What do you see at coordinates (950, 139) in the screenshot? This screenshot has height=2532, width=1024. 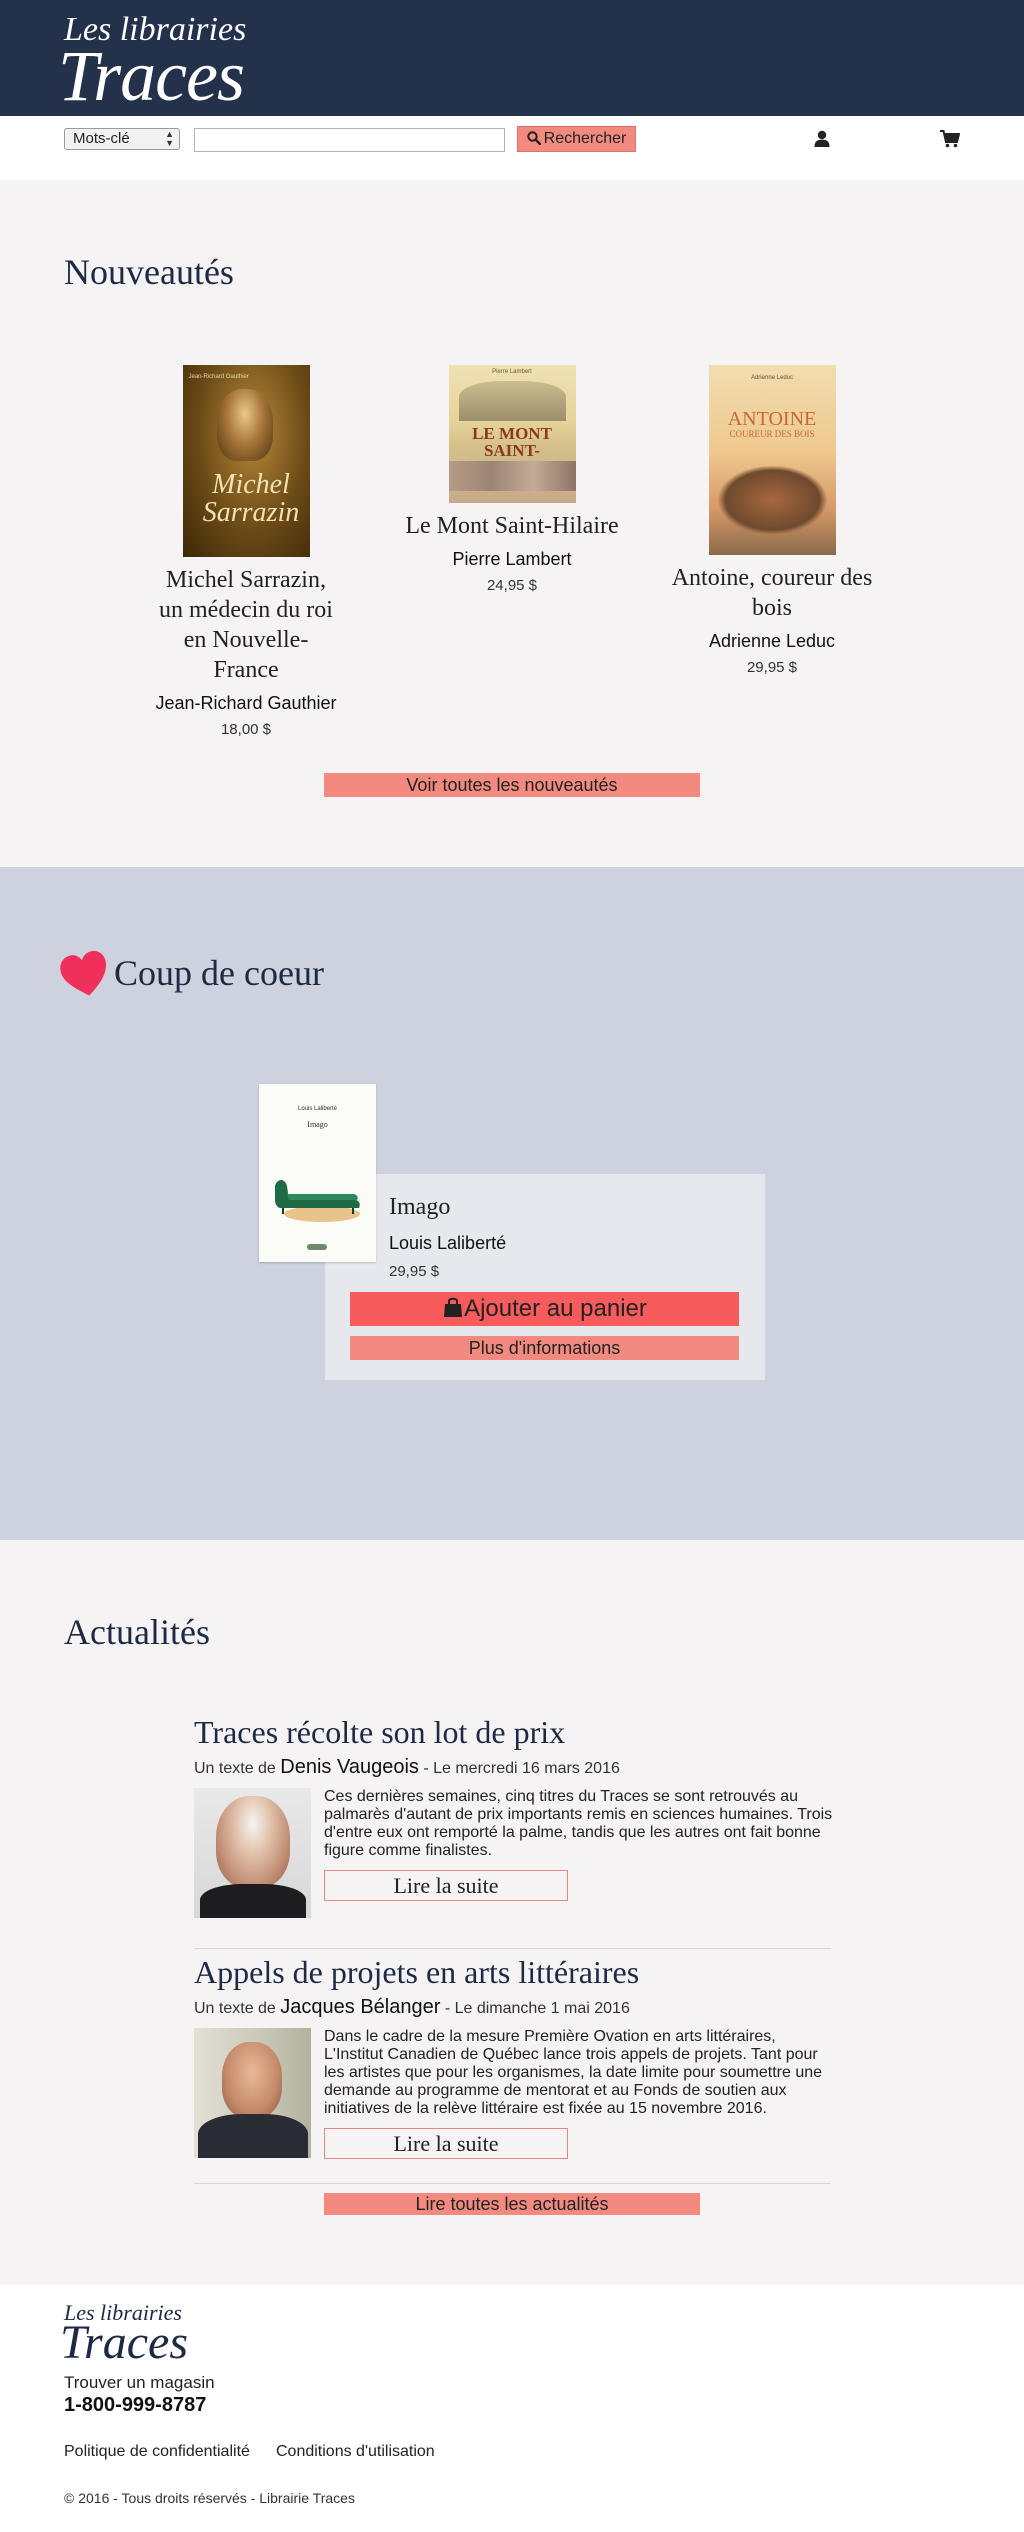 I see `cart-icon` at bounding box center [950, 139].